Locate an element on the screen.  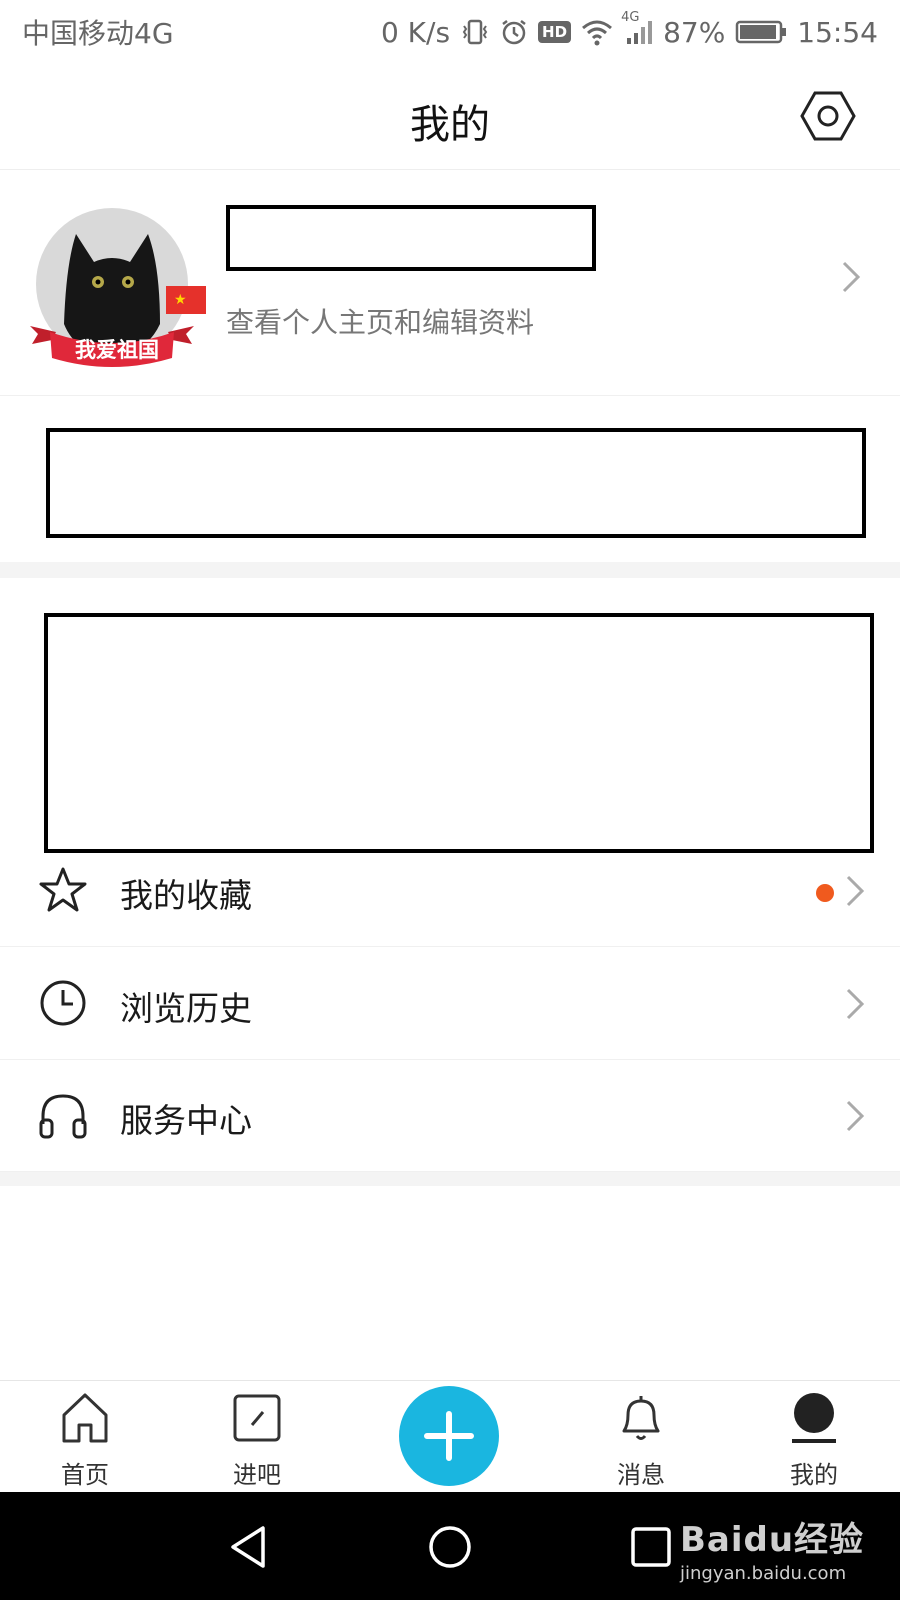
back-triangle-icon is located at coordinates (248, 1547).